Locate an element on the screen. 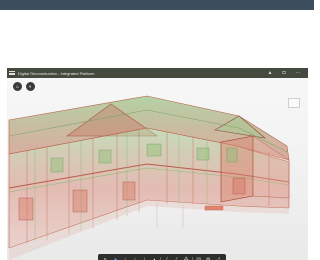 The height and width of the screenshot is (260, 320). download-icon: ◘ is located at coordinates (284, 73).